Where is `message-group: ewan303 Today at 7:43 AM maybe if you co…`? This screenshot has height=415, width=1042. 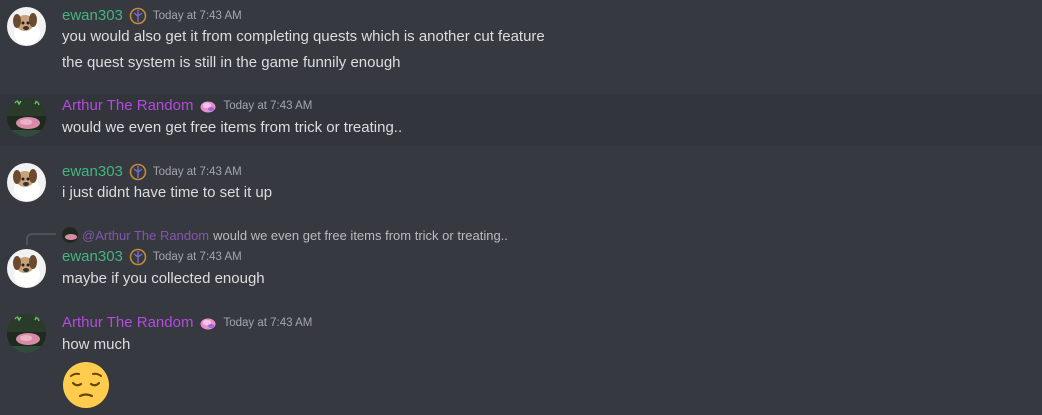 message-group: ewan303 Today at 7:43 AM maybe if you co… is located at coordinates (521, 272).